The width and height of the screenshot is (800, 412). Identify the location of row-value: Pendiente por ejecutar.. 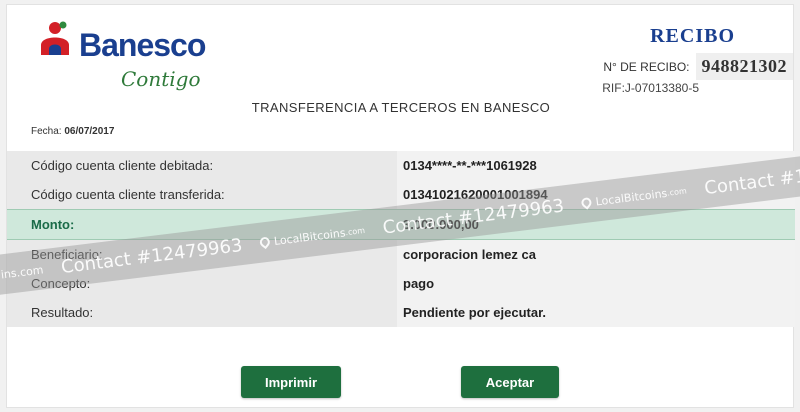
(596, 312).